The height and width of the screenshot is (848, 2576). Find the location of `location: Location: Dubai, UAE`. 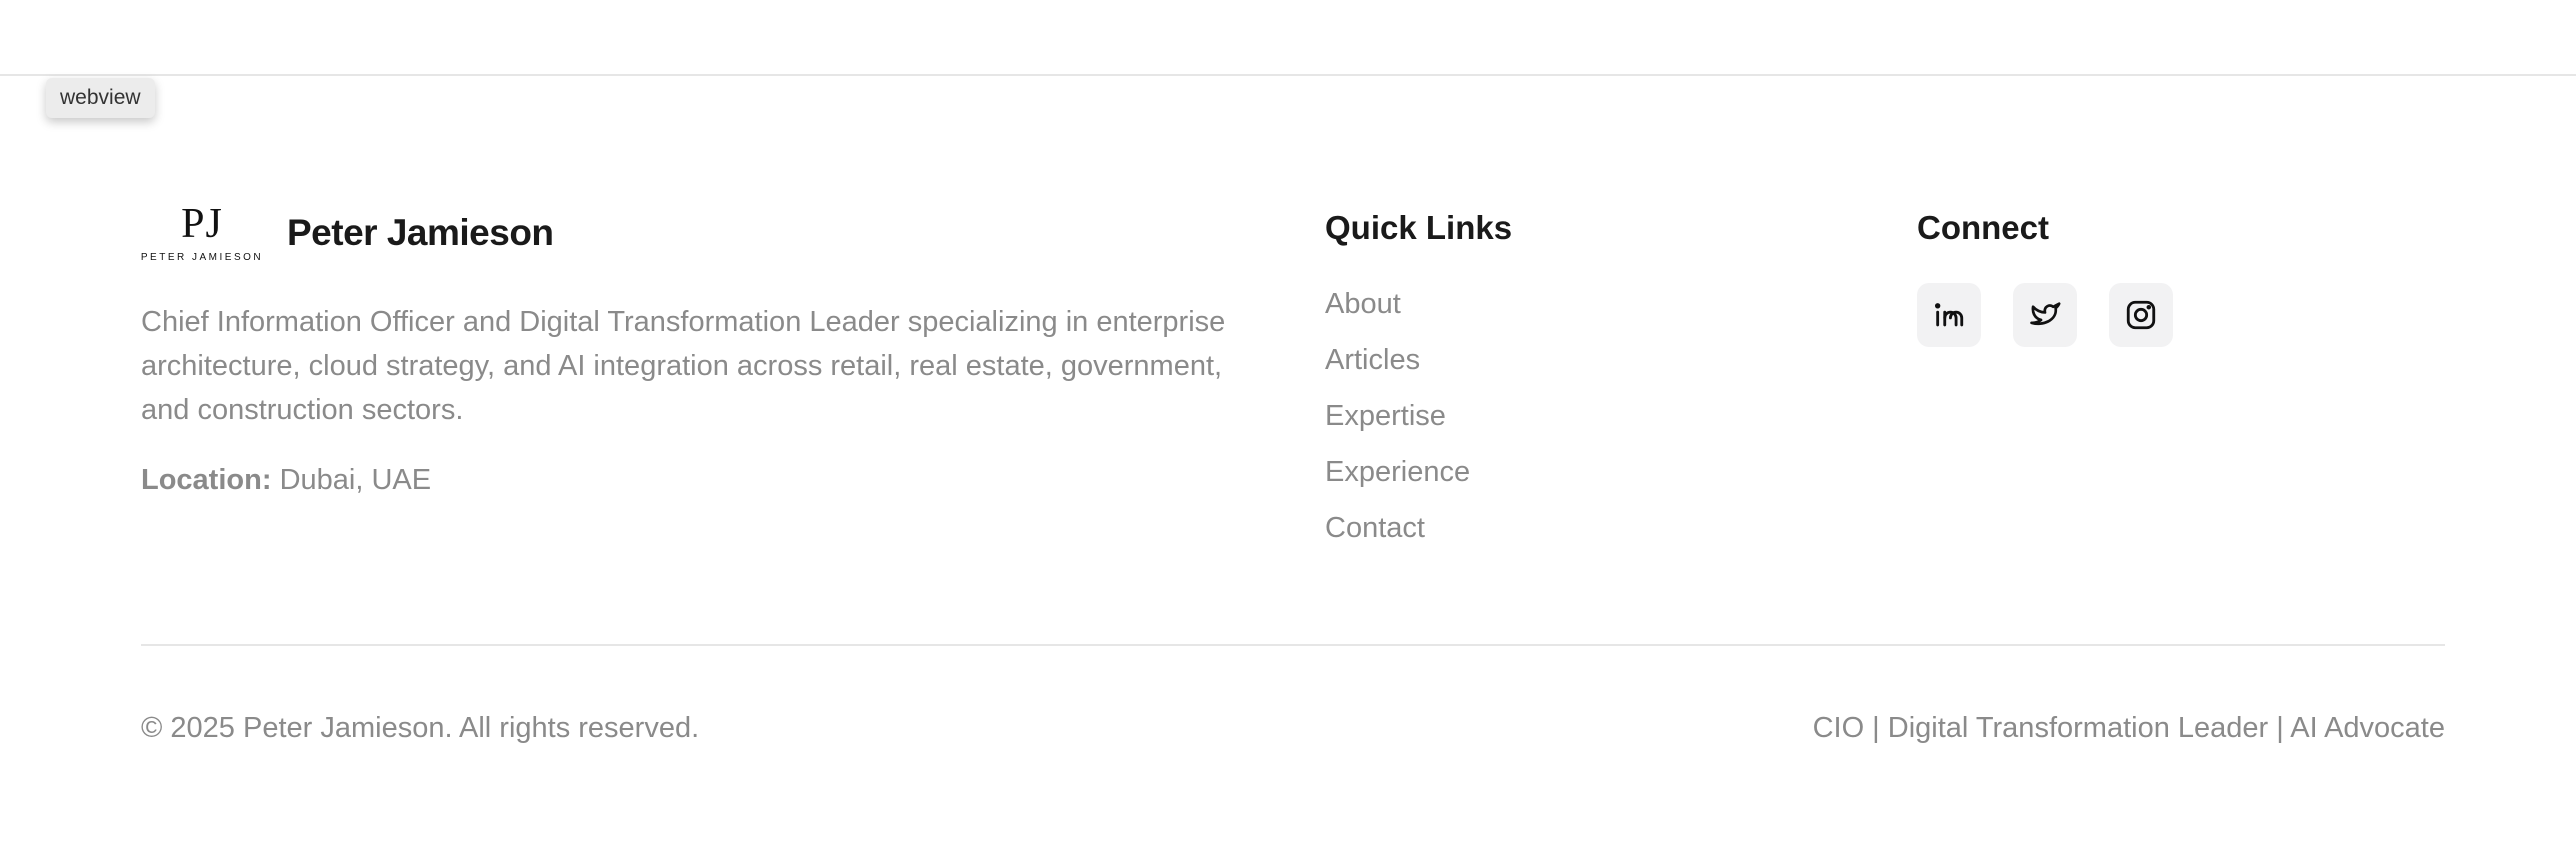

location: Location: Dubai, UAE is located at coordinates (286, 480).